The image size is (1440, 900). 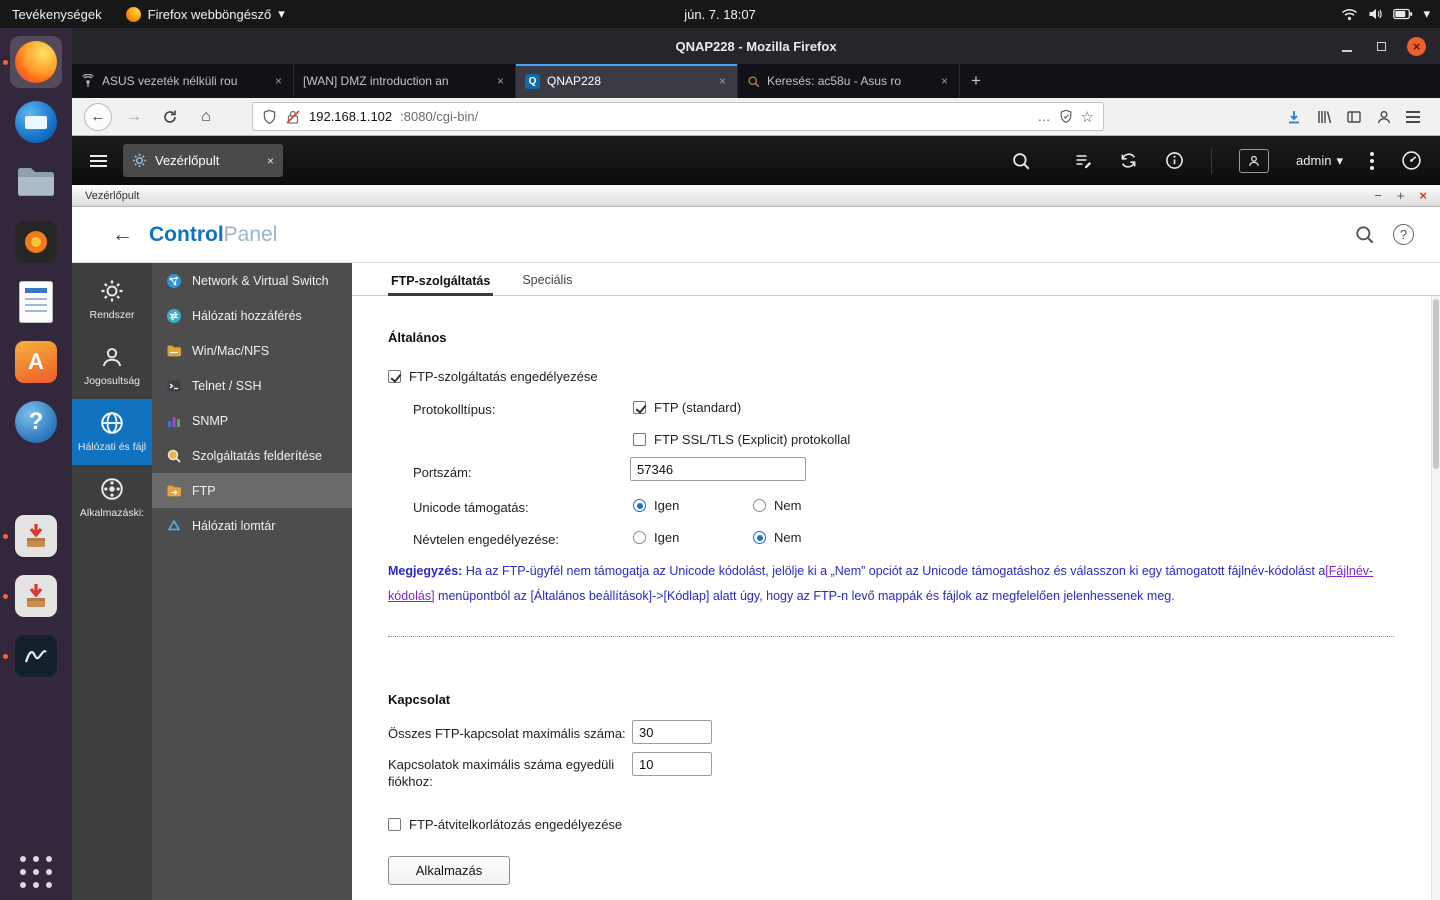 What do you see at coordinates (252, 350) in the screenshot?
I see `menu-item-win-mac-nfs: Win/Mac/NFS` at bounding box center [252, 350].